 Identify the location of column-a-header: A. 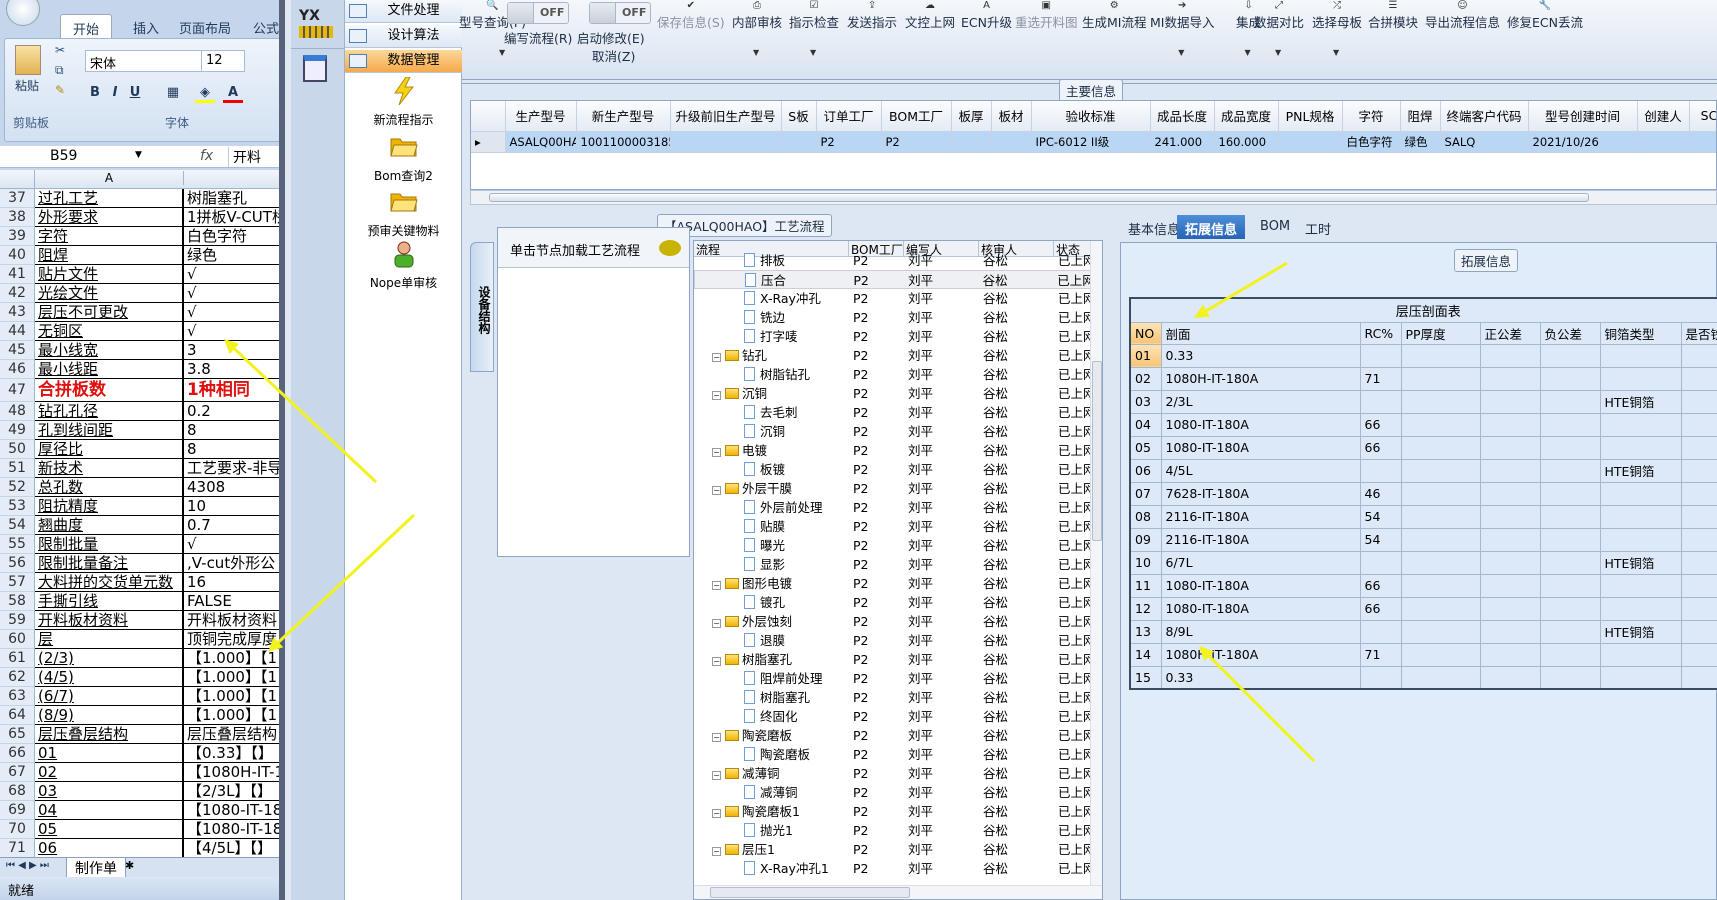
(109, 178).